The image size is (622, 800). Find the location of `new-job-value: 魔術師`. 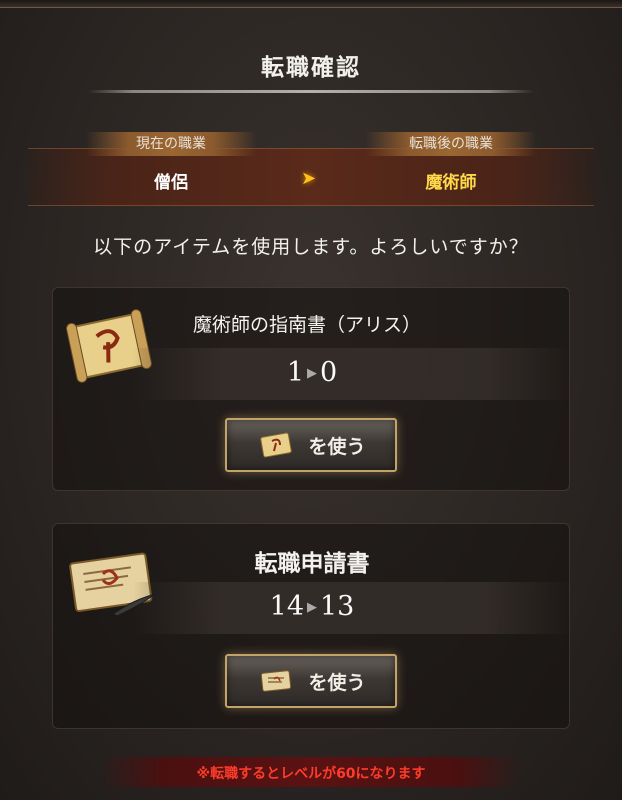

new-job-value: 魔術師 is located at coordinates (451, 183).